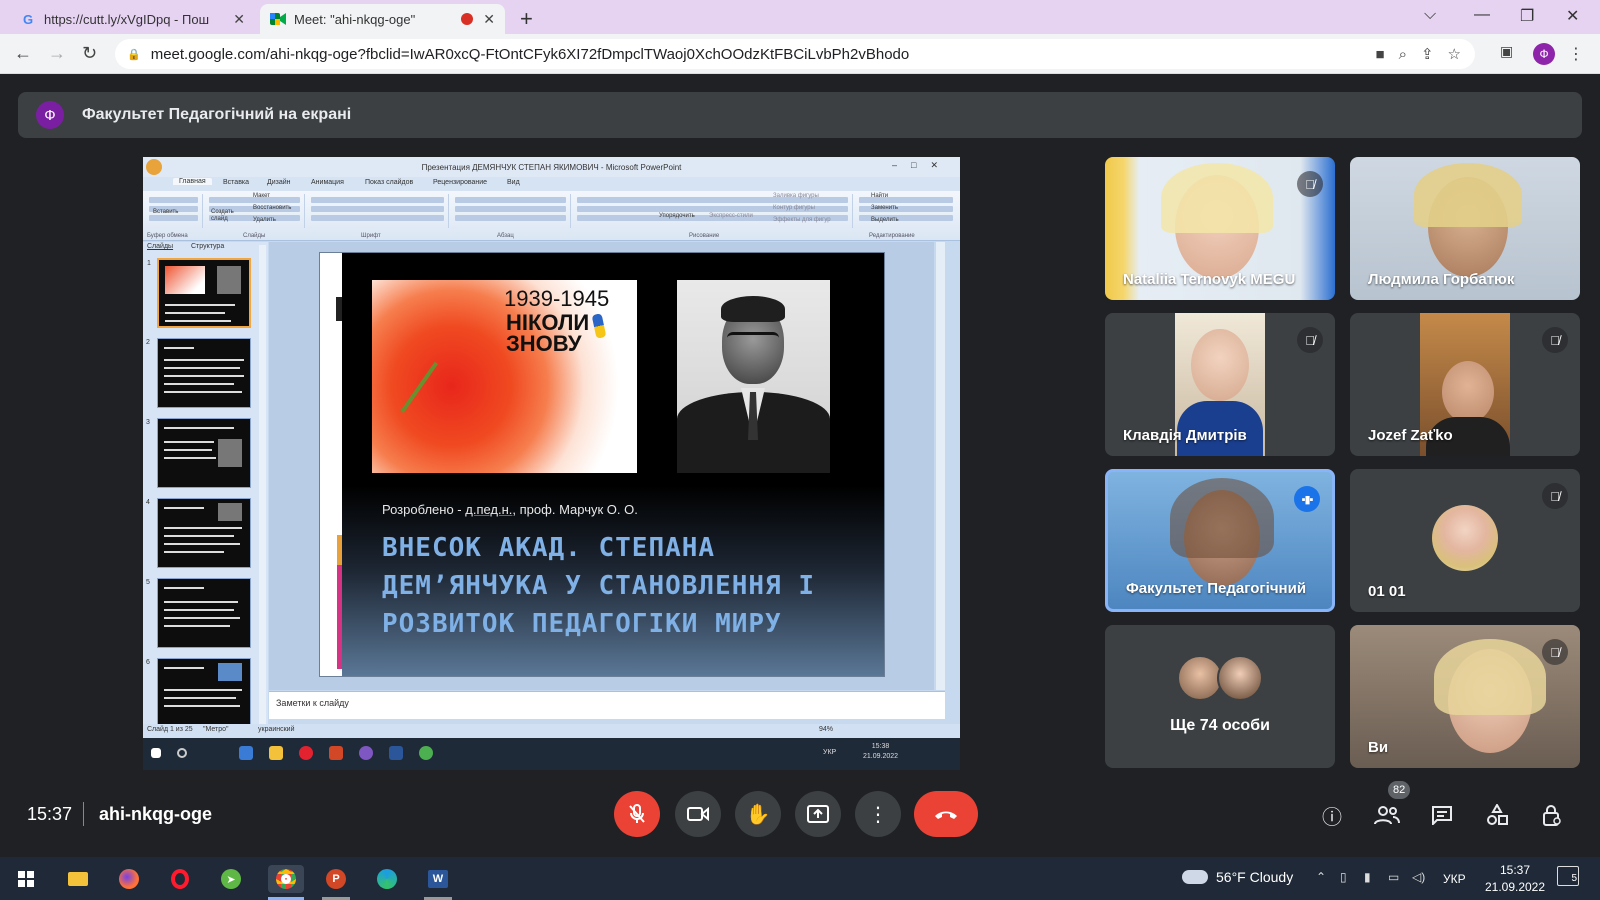  Describe the element at coordinates (885, 220) in the screenshot. I see `select-button: Выделить` at that location.